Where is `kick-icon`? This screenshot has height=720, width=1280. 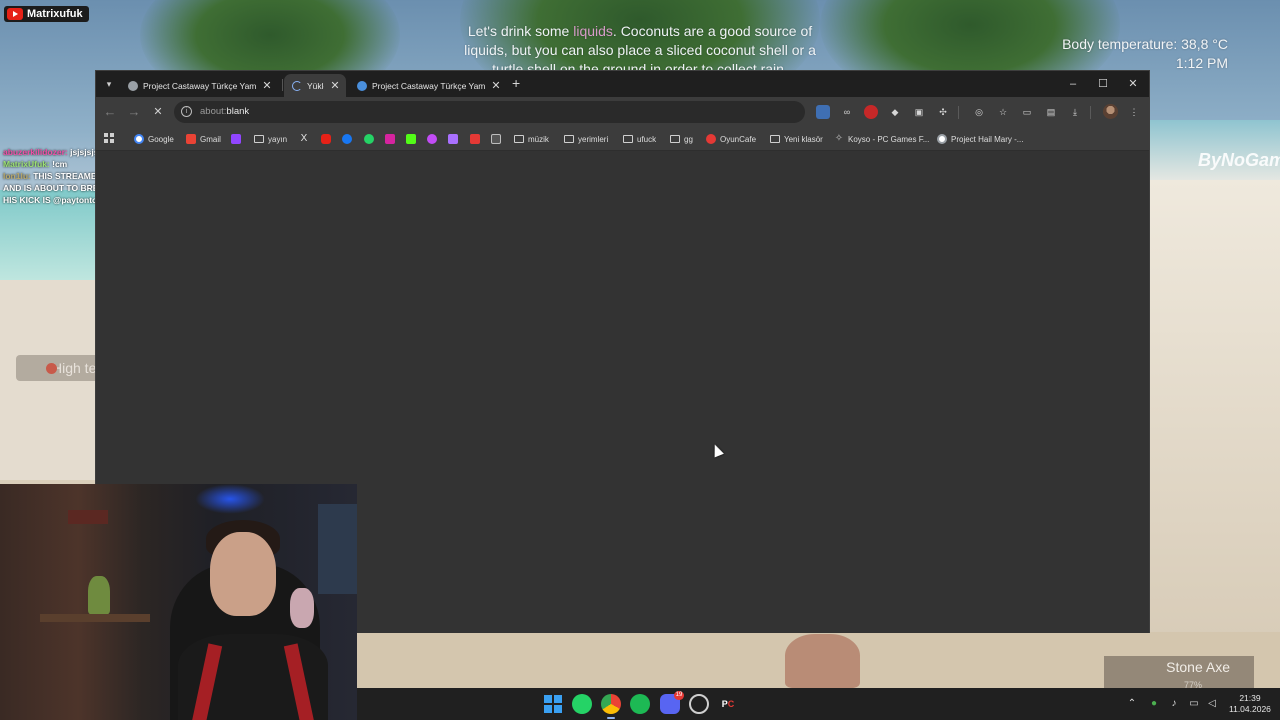
kick-icon is located at coordinates (411, 139).